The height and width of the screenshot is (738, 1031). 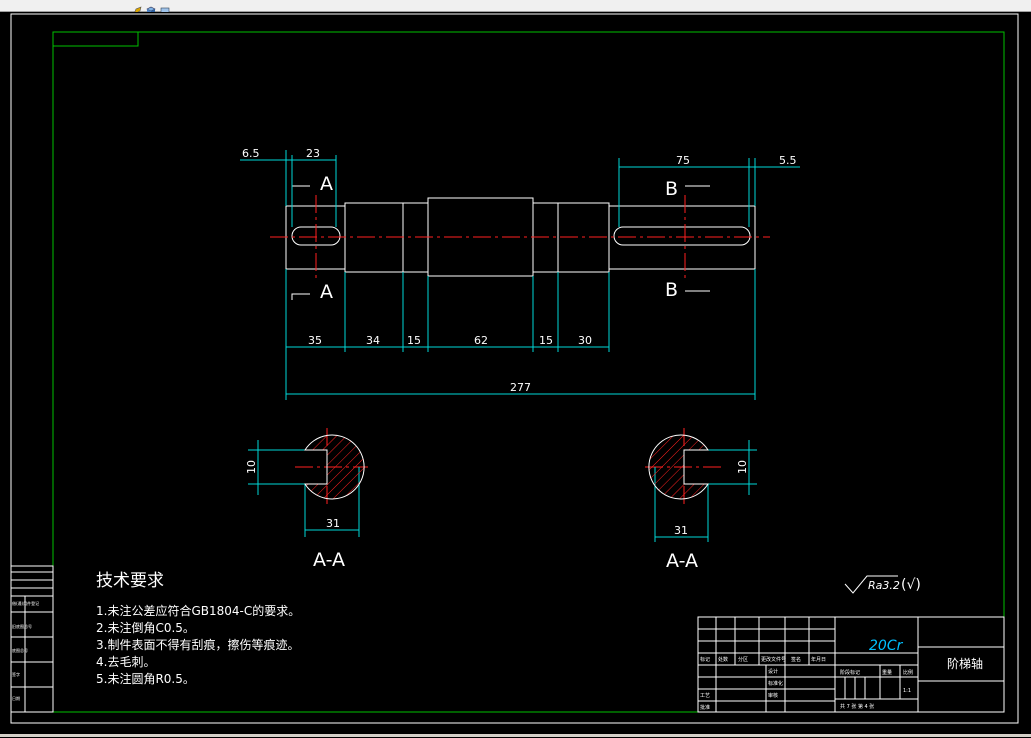 I want to click on tech-item-1: 1.未注公差应符合GB1804-C的要求。, so click(x=198, y=610).